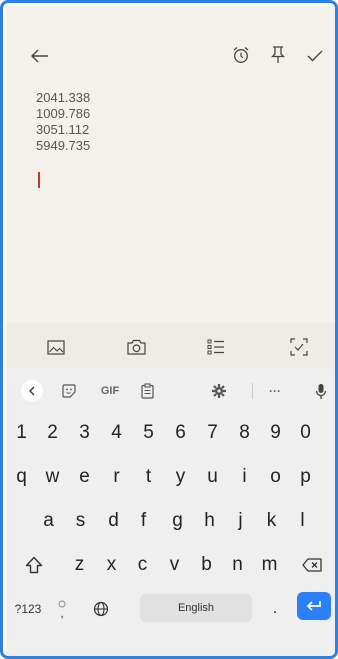 This screenshot has height=659, width=338. I want to click on key: f, so click(143, 521).